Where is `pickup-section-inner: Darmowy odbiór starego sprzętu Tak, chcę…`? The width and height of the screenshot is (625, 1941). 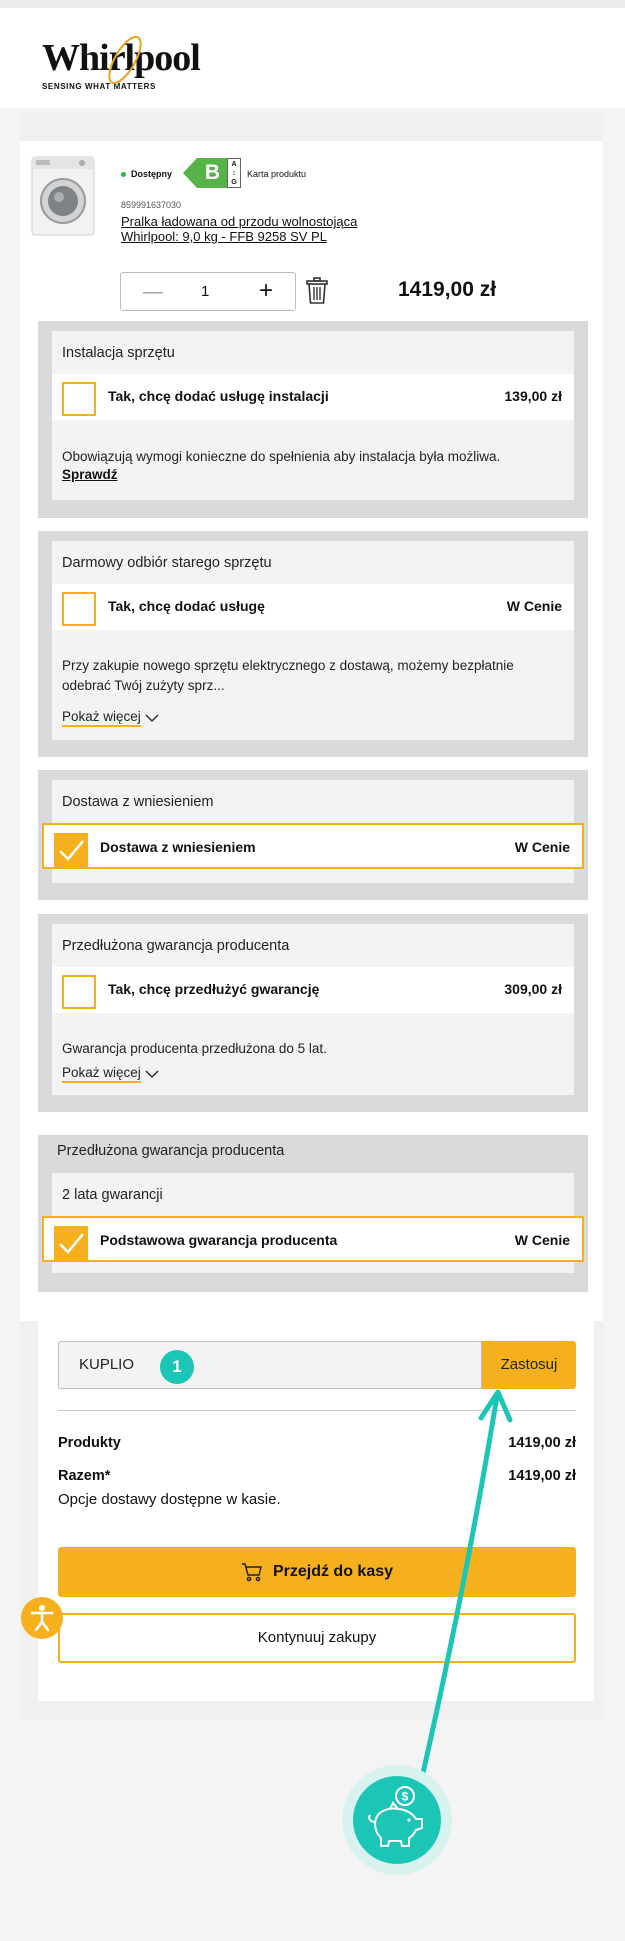
pickup-section-inner: Darmowy odbiór starego sprzętu Tak, chcę… is located at coordinates (313, 640).